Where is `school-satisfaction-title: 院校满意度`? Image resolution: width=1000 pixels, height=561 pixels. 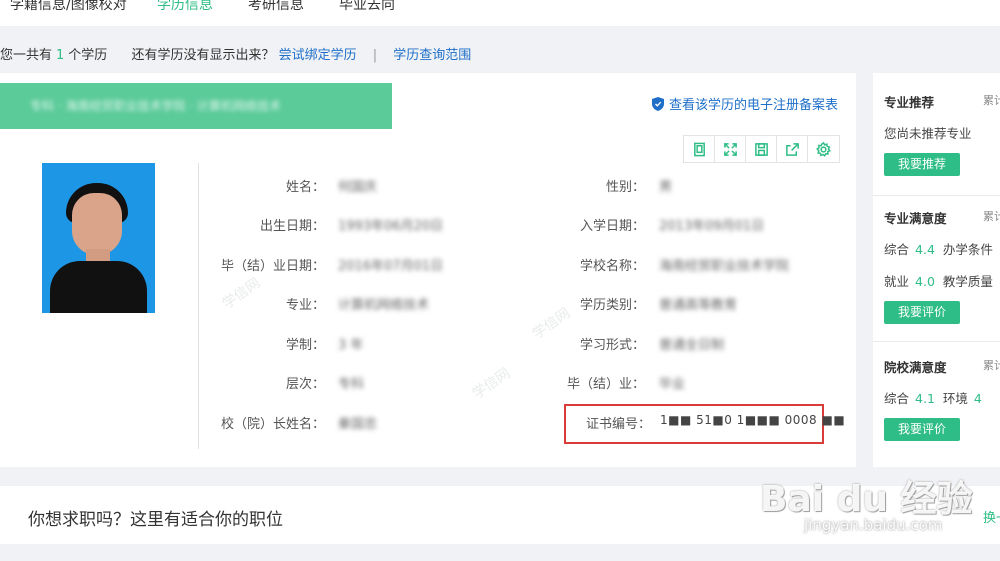
school-satisfaction-title: 院校满意度 is located at coordinates (915, 367).